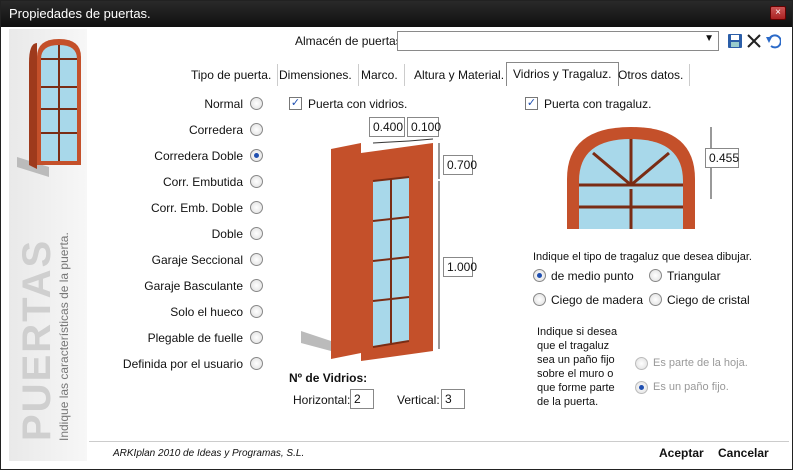 This screenshot has height=470, width=793. What do you see at coordinates (197, 260) in the screenshot?
I see `door-type-label: Garaje Seccional` at bounding box center [197, 260].